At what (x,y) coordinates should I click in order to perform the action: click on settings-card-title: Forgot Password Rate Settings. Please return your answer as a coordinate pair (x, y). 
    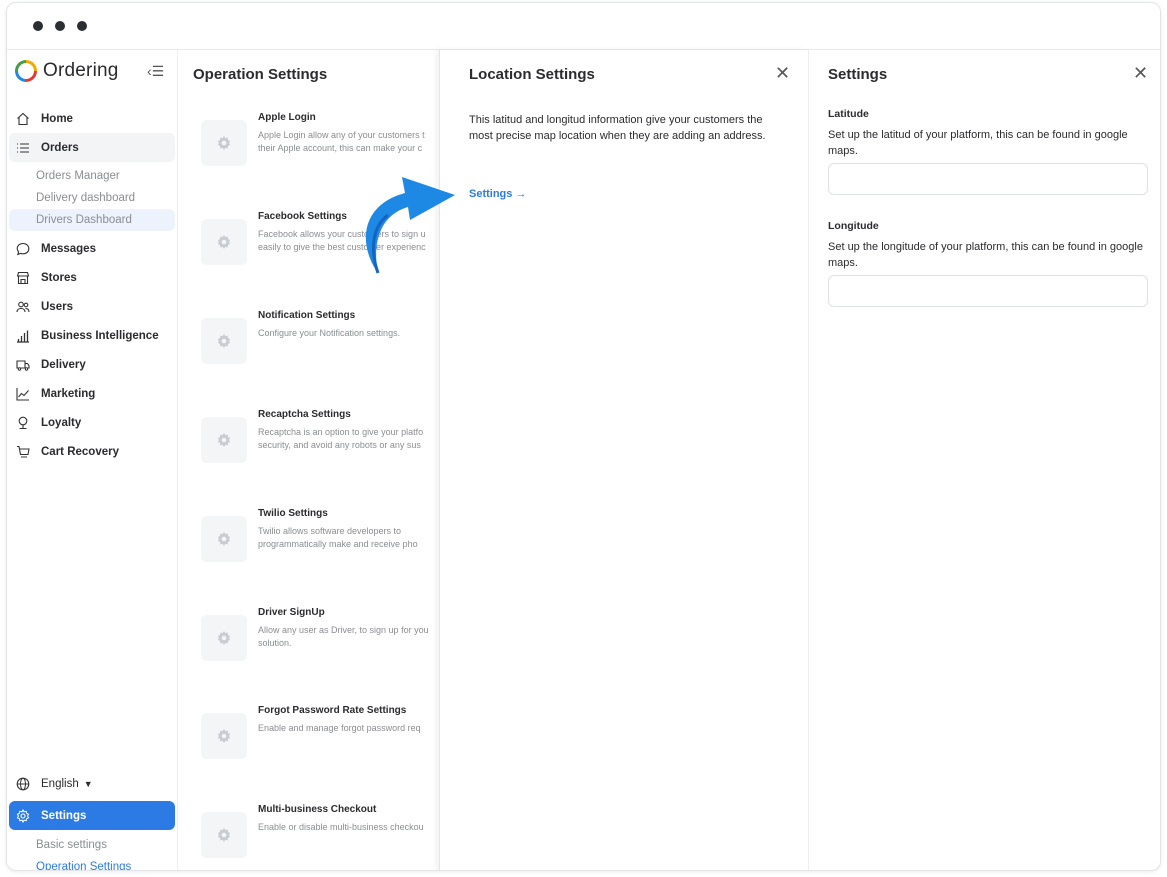
    Looking at the image, I should click on (332, 710).